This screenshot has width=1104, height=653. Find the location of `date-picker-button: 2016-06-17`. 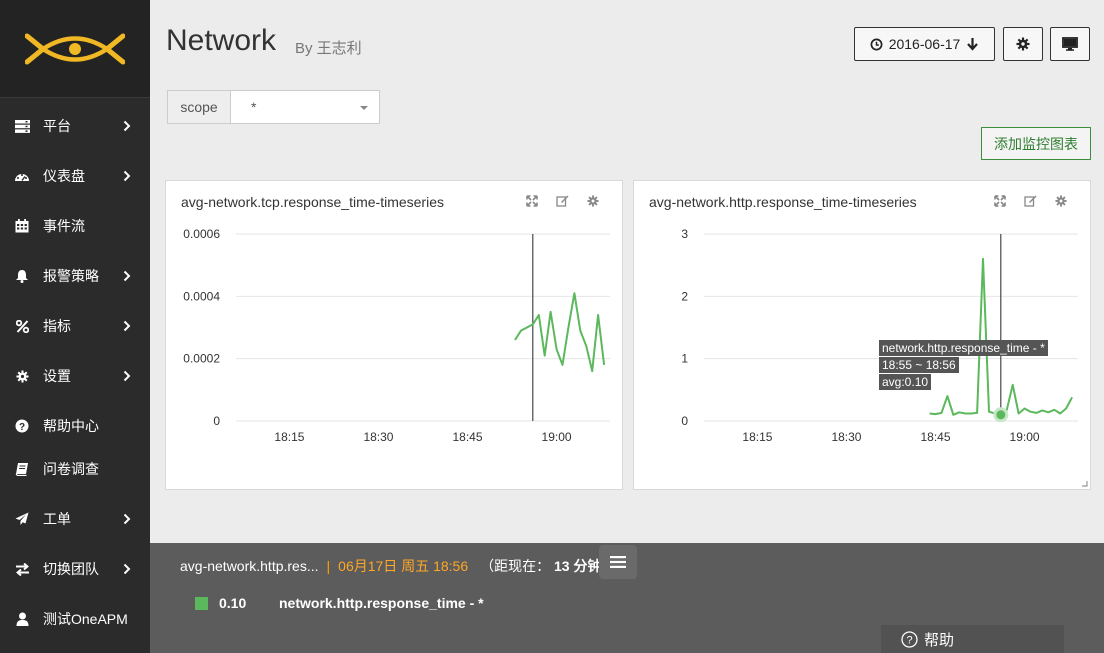

date-picker-button: 2016-06-17 is located at coordinates (924, 44).